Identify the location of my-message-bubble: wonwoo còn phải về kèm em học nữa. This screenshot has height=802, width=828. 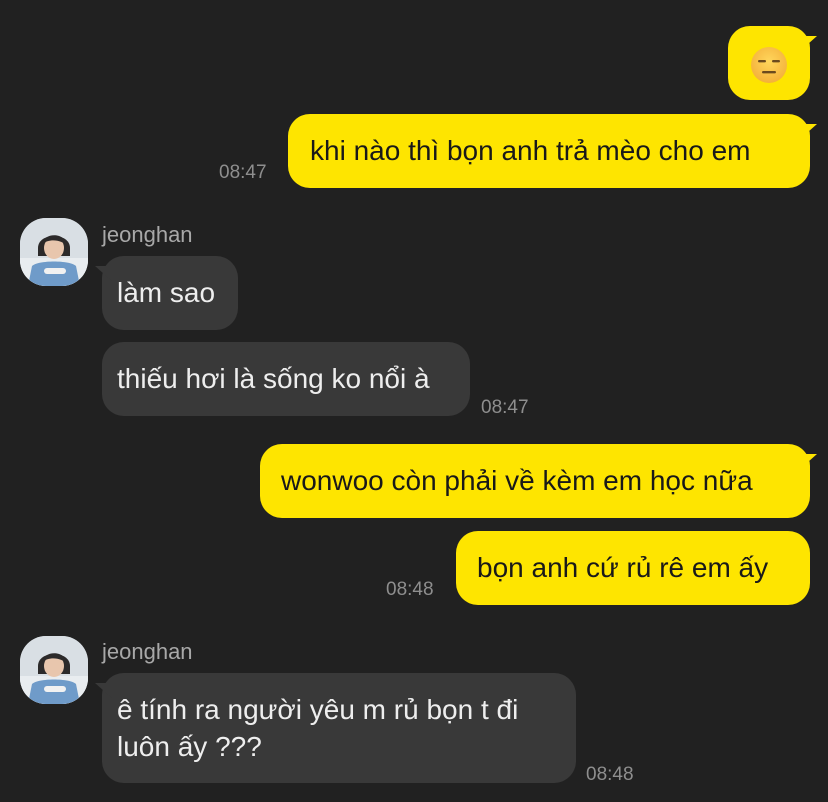
(535, 481).